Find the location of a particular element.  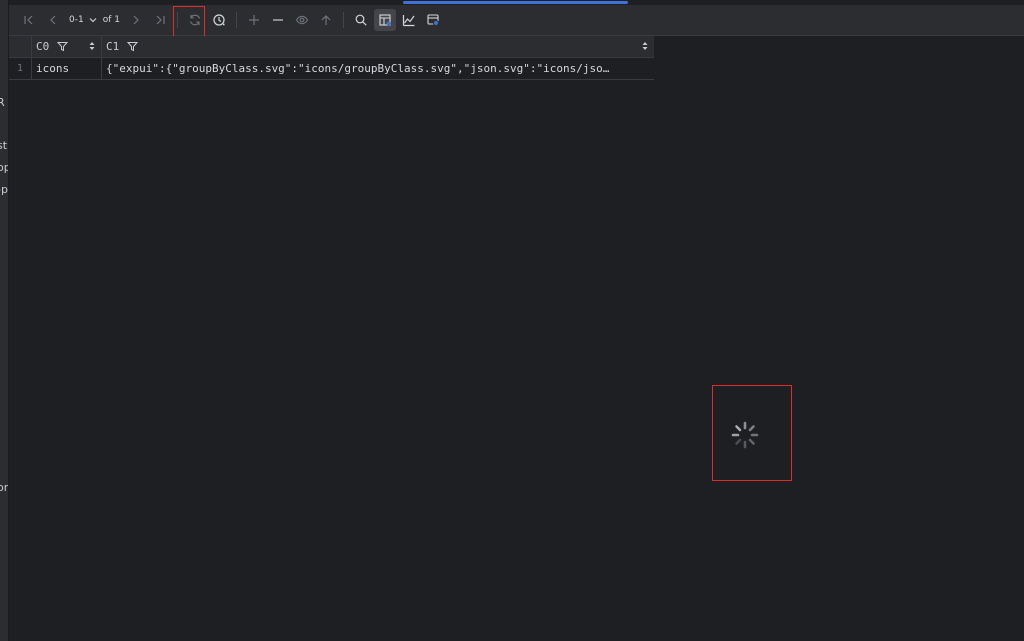

row-number: 1 is located at coordinates (20, 68).